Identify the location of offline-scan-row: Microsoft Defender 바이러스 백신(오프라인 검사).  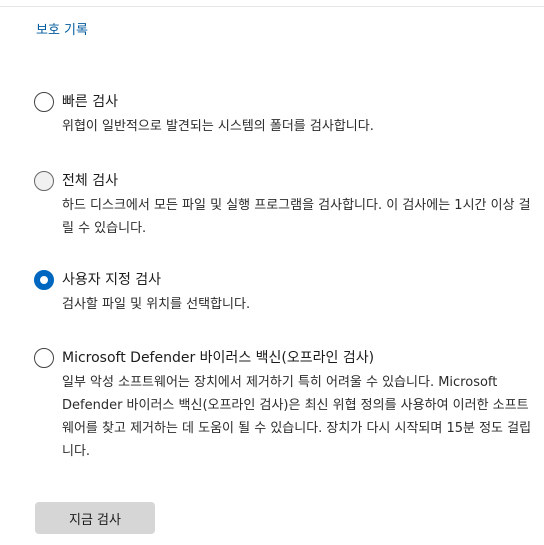
(274, 359).